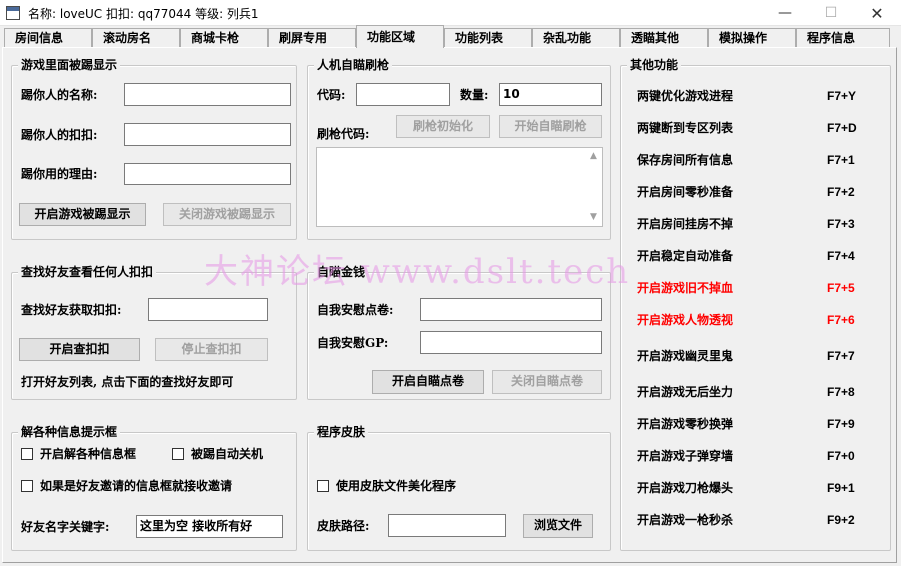 The image size is (901, 566). I want to click on hotkey-shortcut: F7+1, so click(841, 160).